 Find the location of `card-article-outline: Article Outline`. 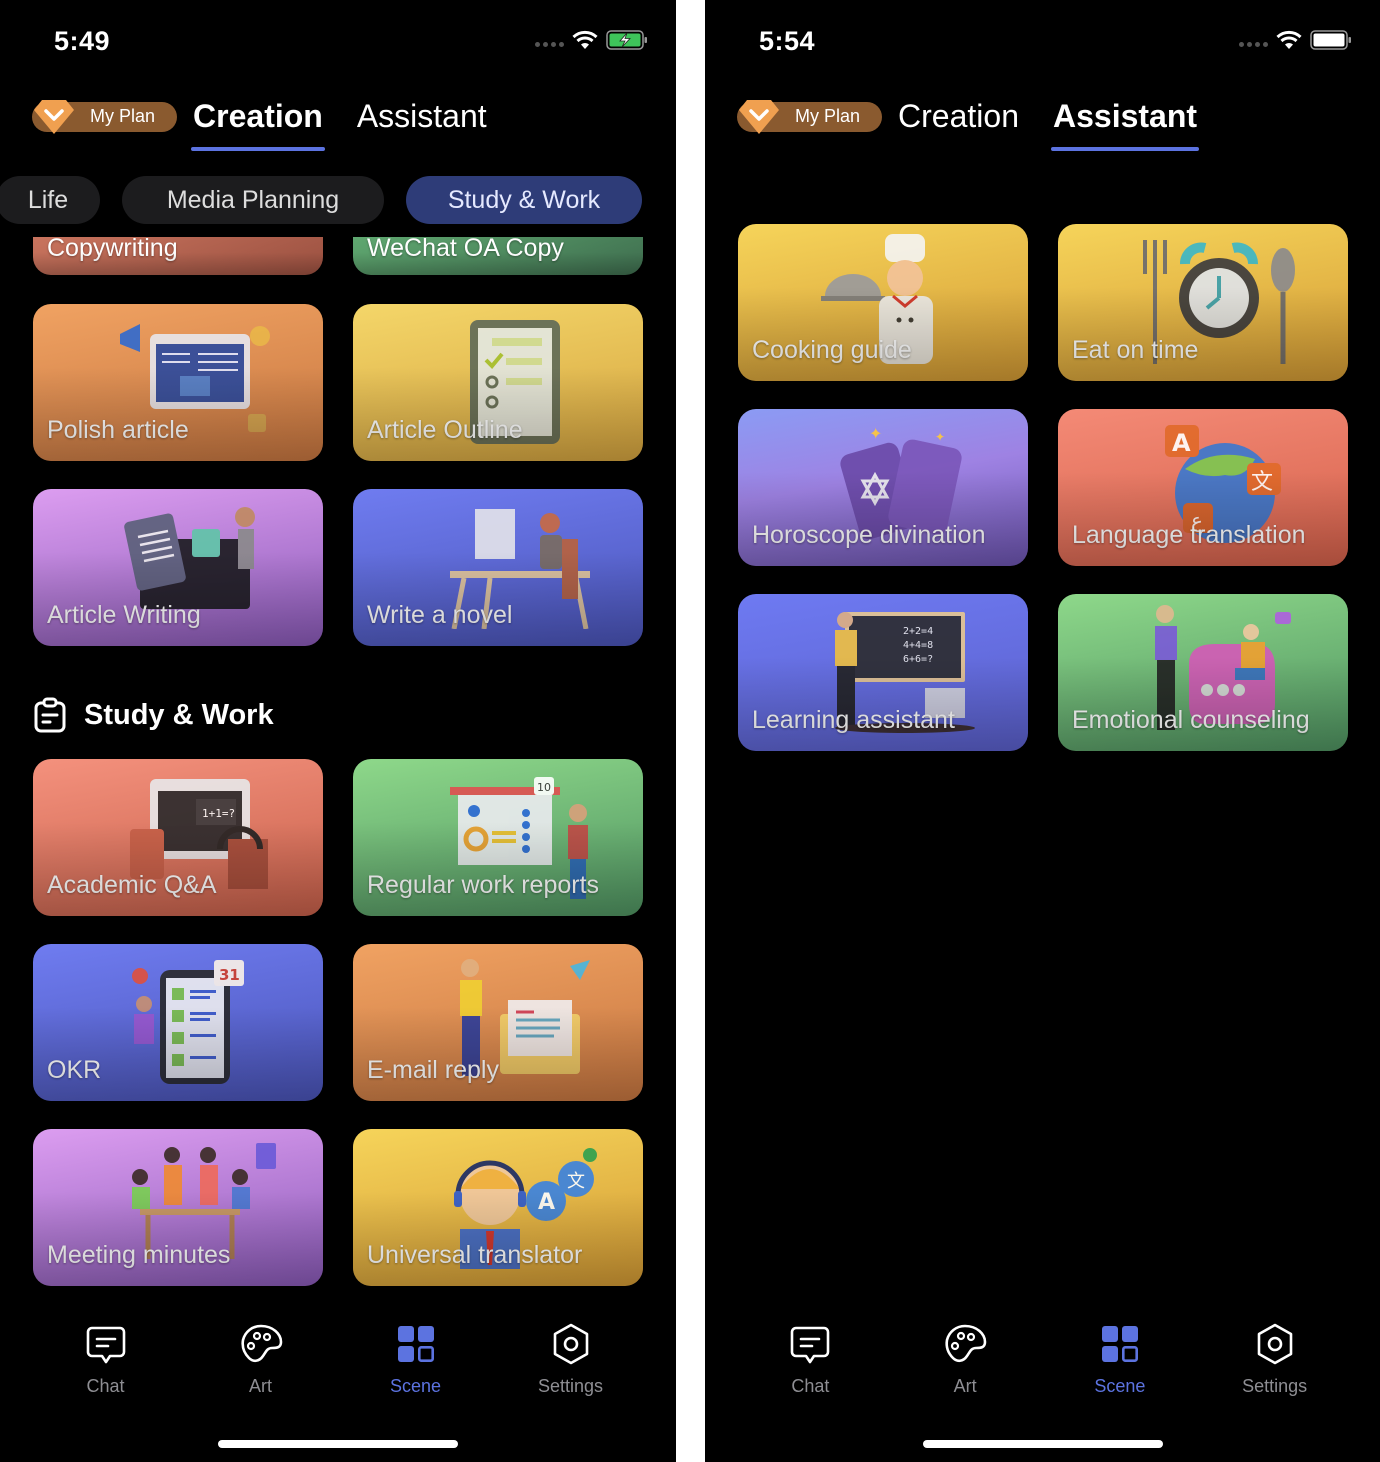

card-article-outline: Article Outline is located at coordinates (498, 382).